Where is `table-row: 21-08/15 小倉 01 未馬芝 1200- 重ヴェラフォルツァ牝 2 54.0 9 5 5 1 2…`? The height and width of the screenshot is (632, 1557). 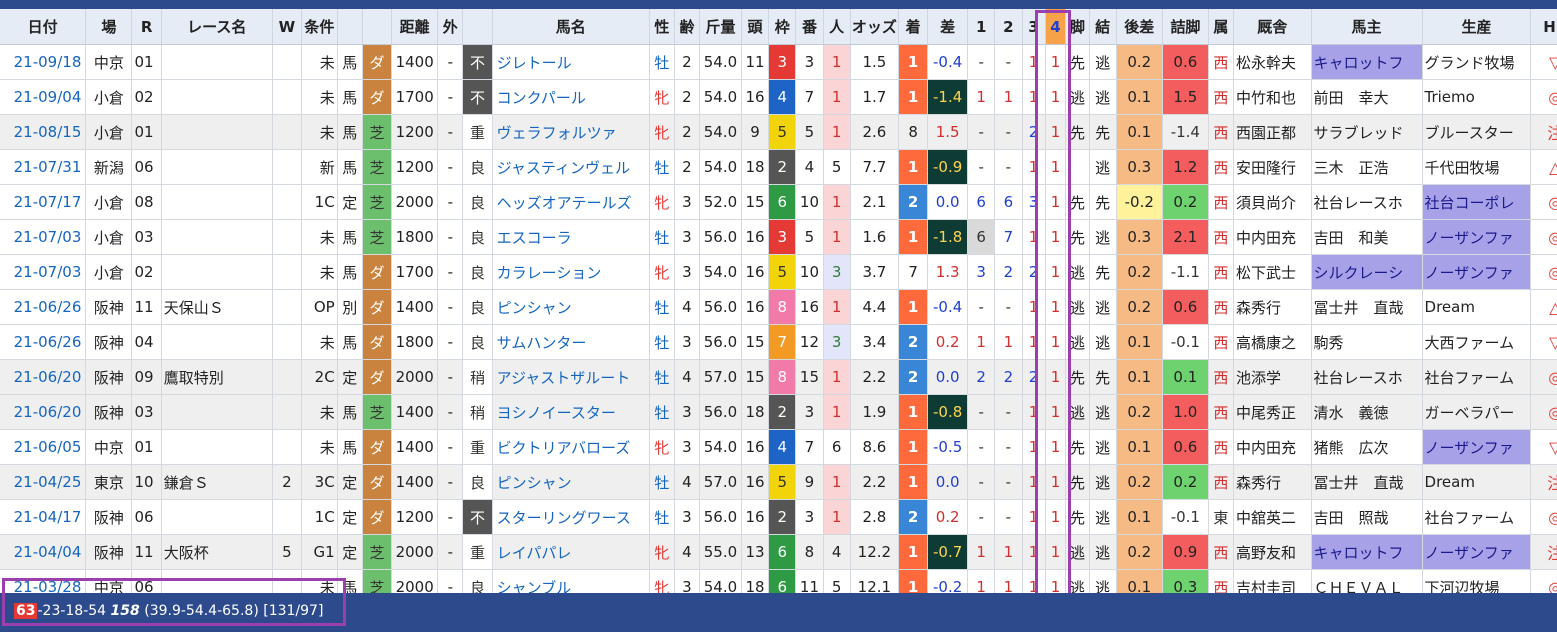 table-row: 21-08/15 小倉 01 未馬芝 1200- 重ヴェラフォルツァ牝 2 54.0 9 5 5 1 2… is located at coordinates (778, 132).